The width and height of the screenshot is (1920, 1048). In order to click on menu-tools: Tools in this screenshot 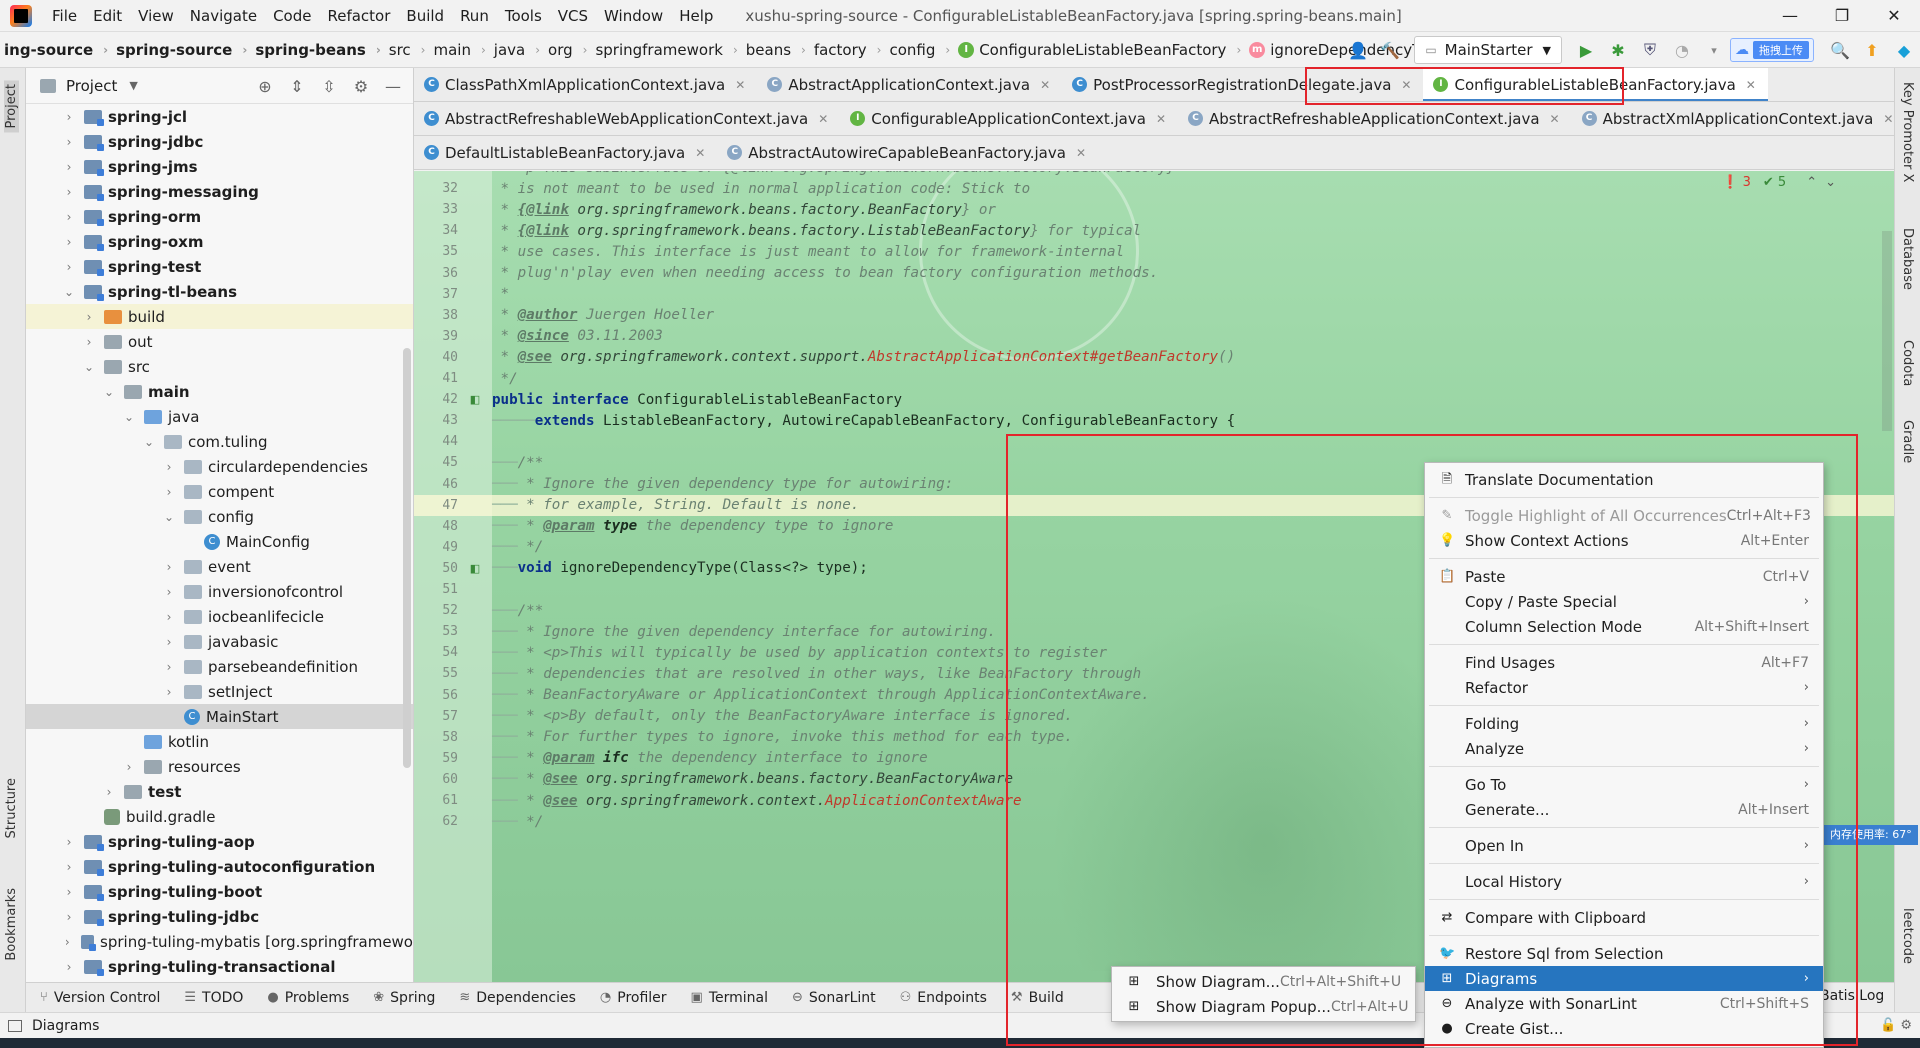, I will do `click(523, 16)`.